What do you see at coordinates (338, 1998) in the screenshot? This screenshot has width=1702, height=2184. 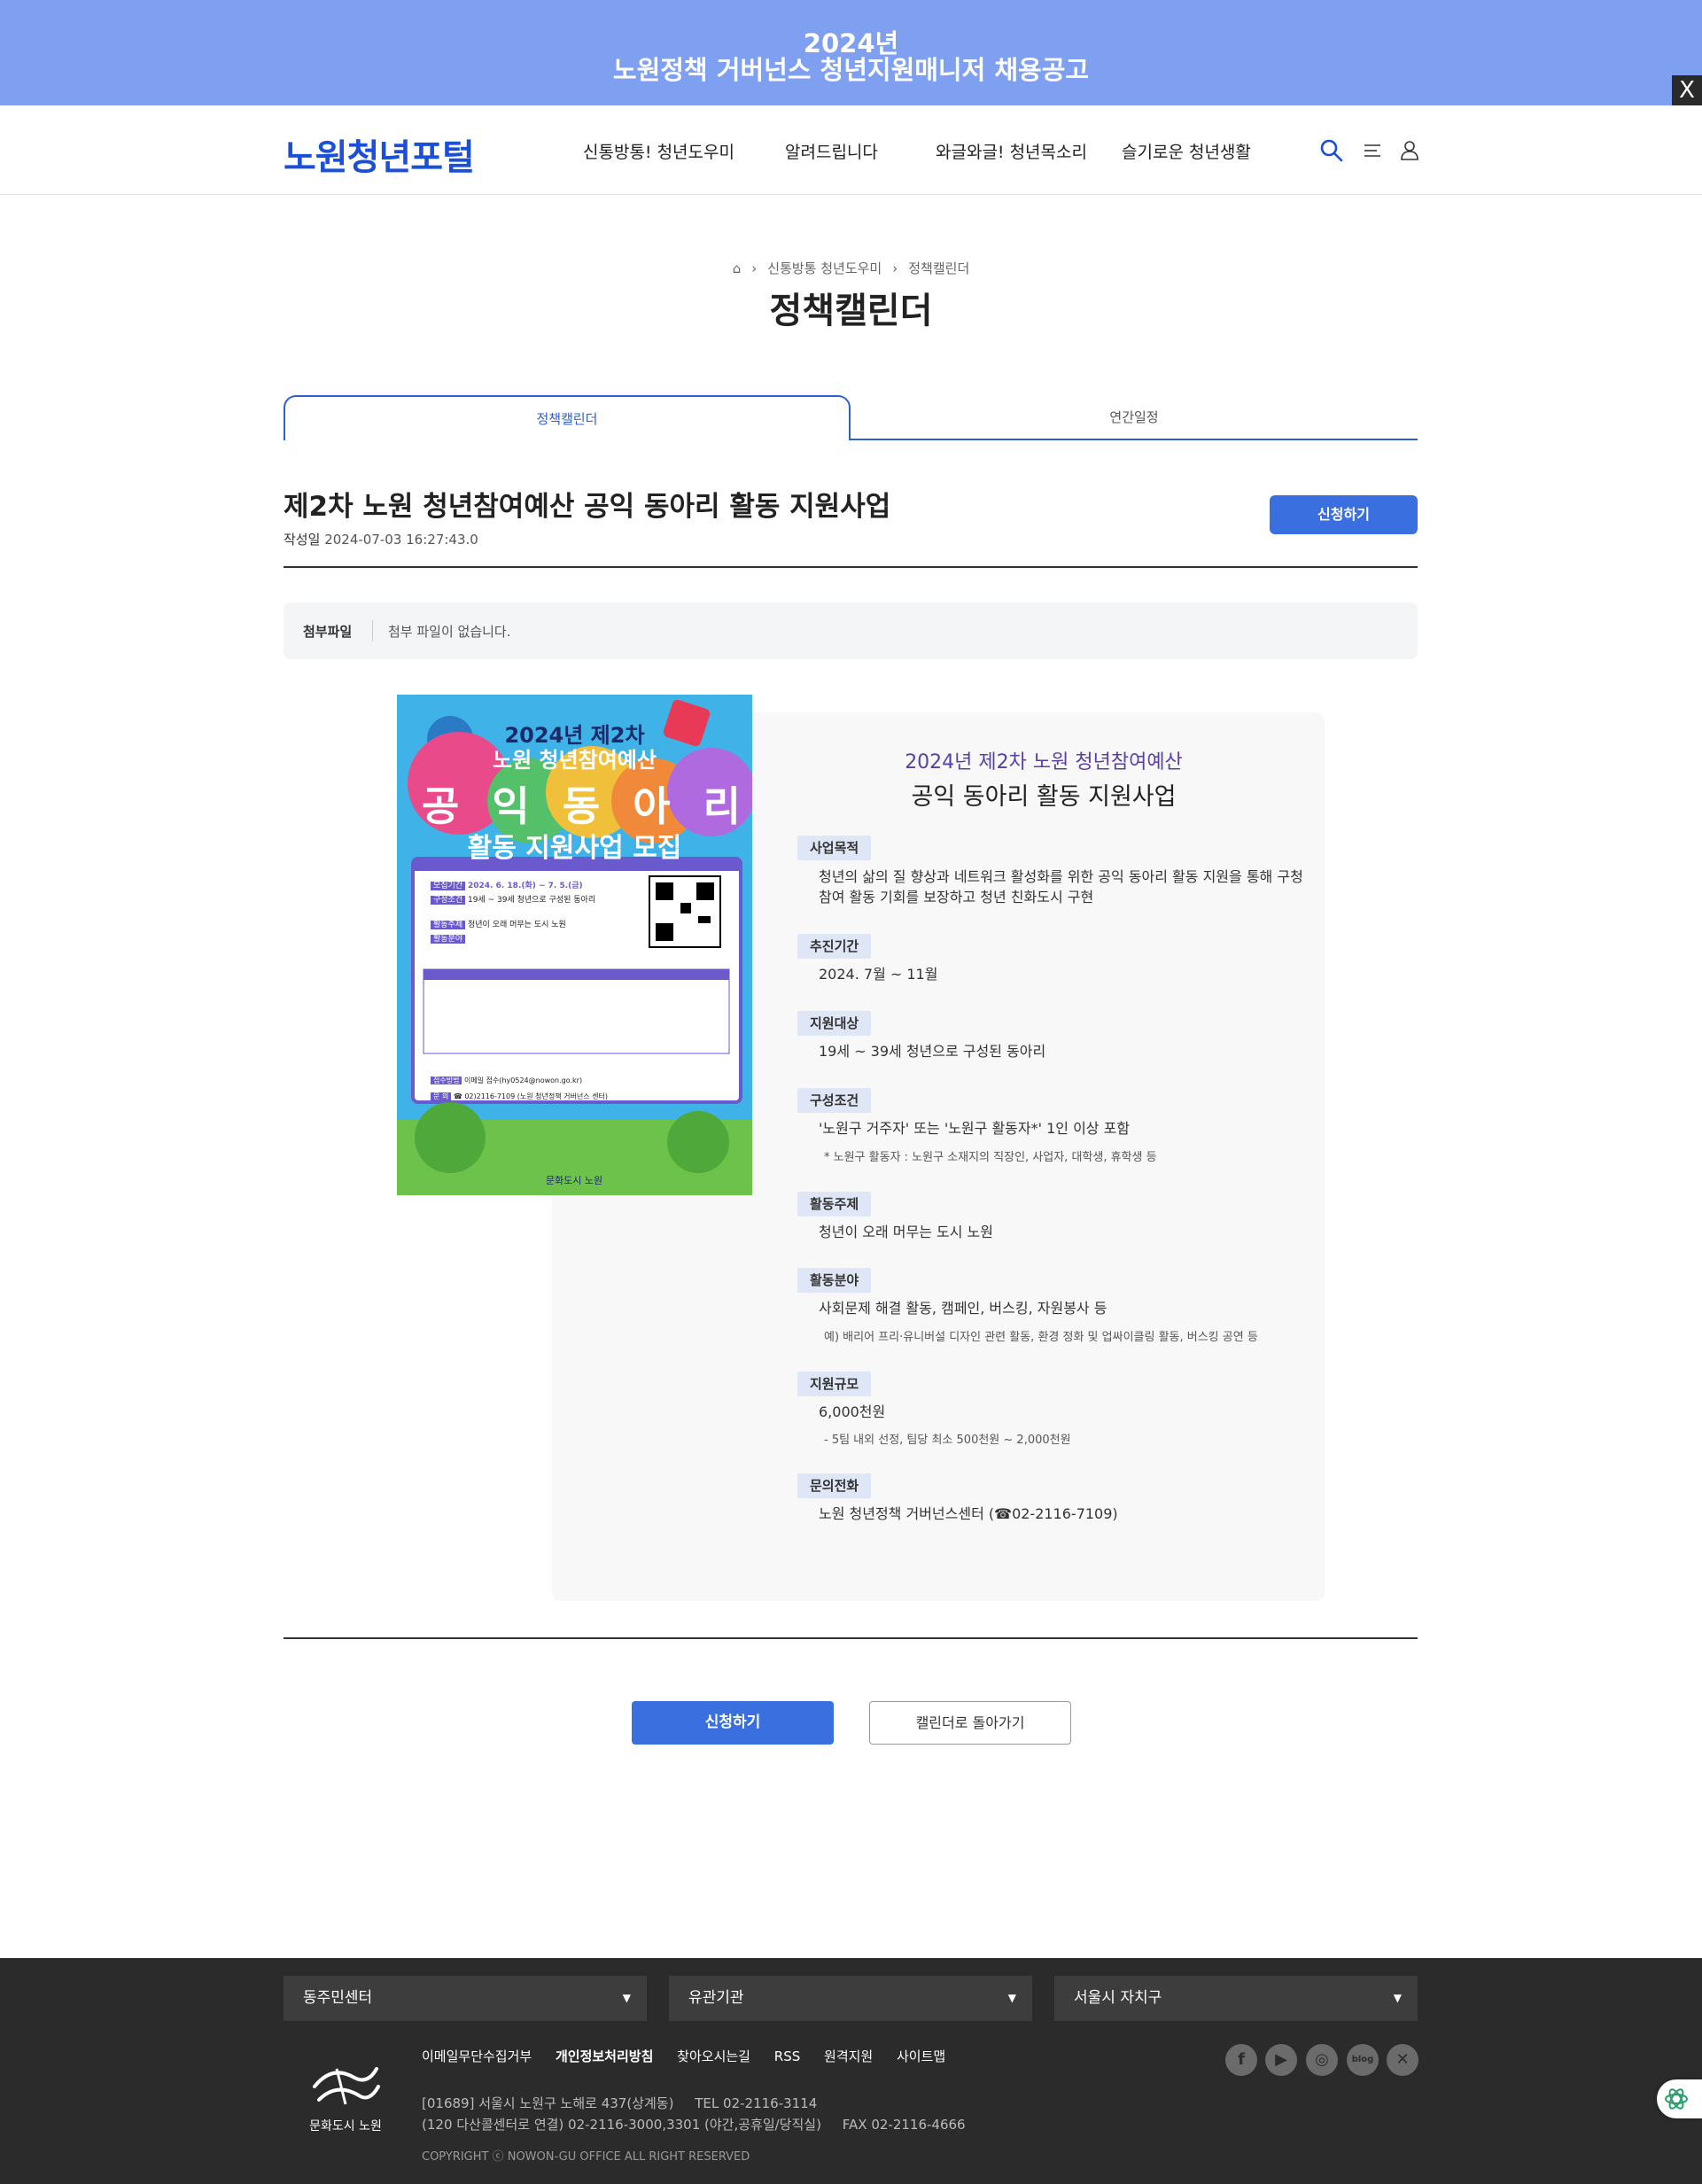 I see `select-label: 동주민센터` at bounding box center [338, 1998].